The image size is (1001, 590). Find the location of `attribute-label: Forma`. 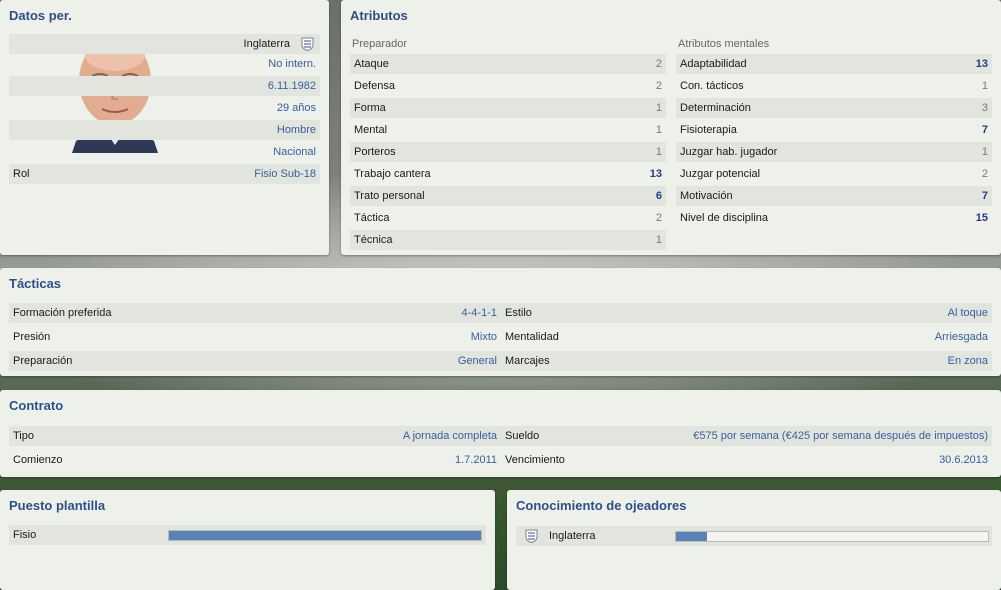

attribute-label: Forma is located at coordinates (370, 108).